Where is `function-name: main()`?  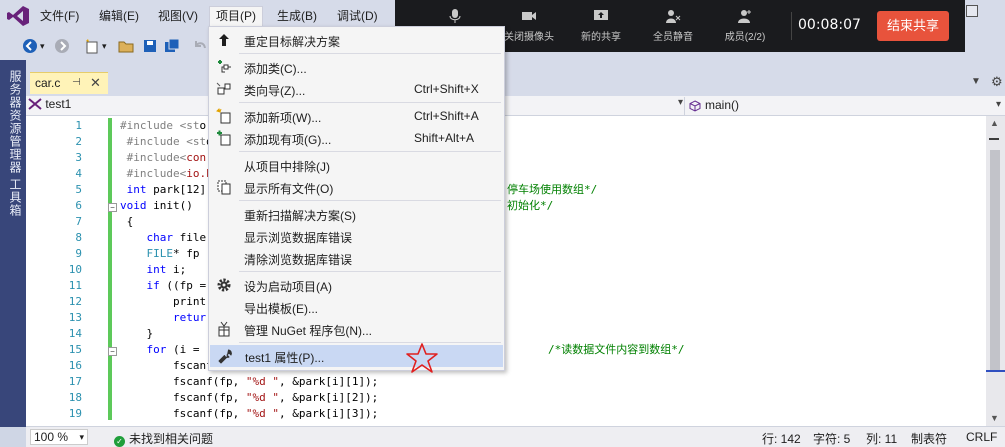
function-name: main() is located at coordinates (722, 105).